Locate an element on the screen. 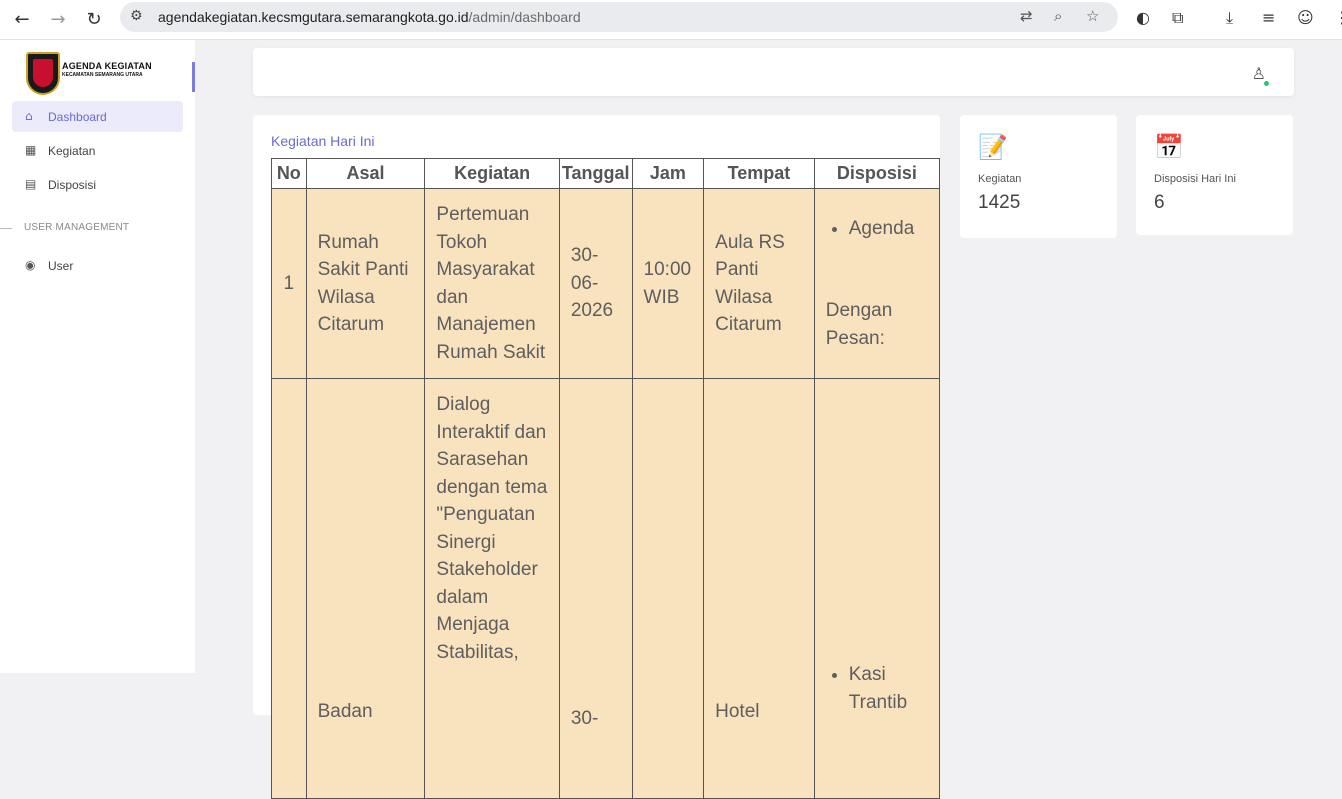  forward-icon: → is located at coordinates (58, 20).